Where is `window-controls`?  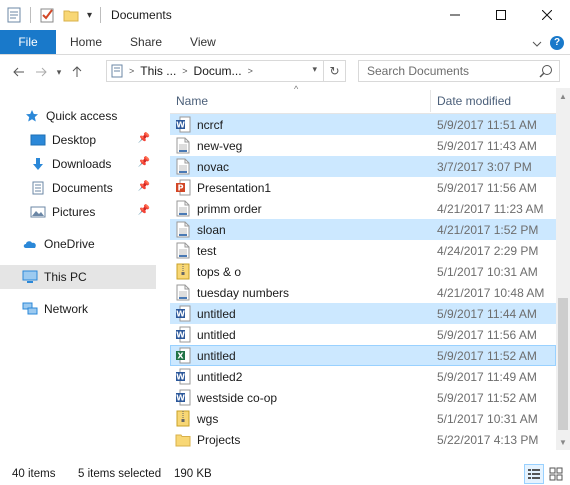 window-controls is located at coordinates (501, 15).